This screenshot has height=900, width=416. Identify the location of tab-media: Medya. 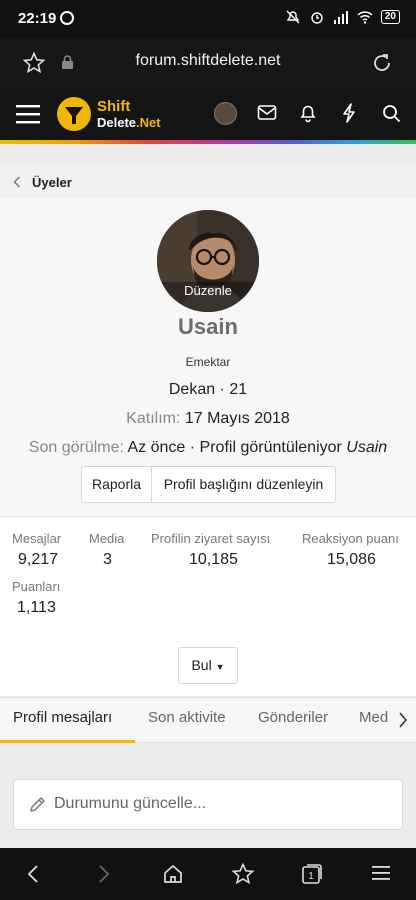
(373, 717).